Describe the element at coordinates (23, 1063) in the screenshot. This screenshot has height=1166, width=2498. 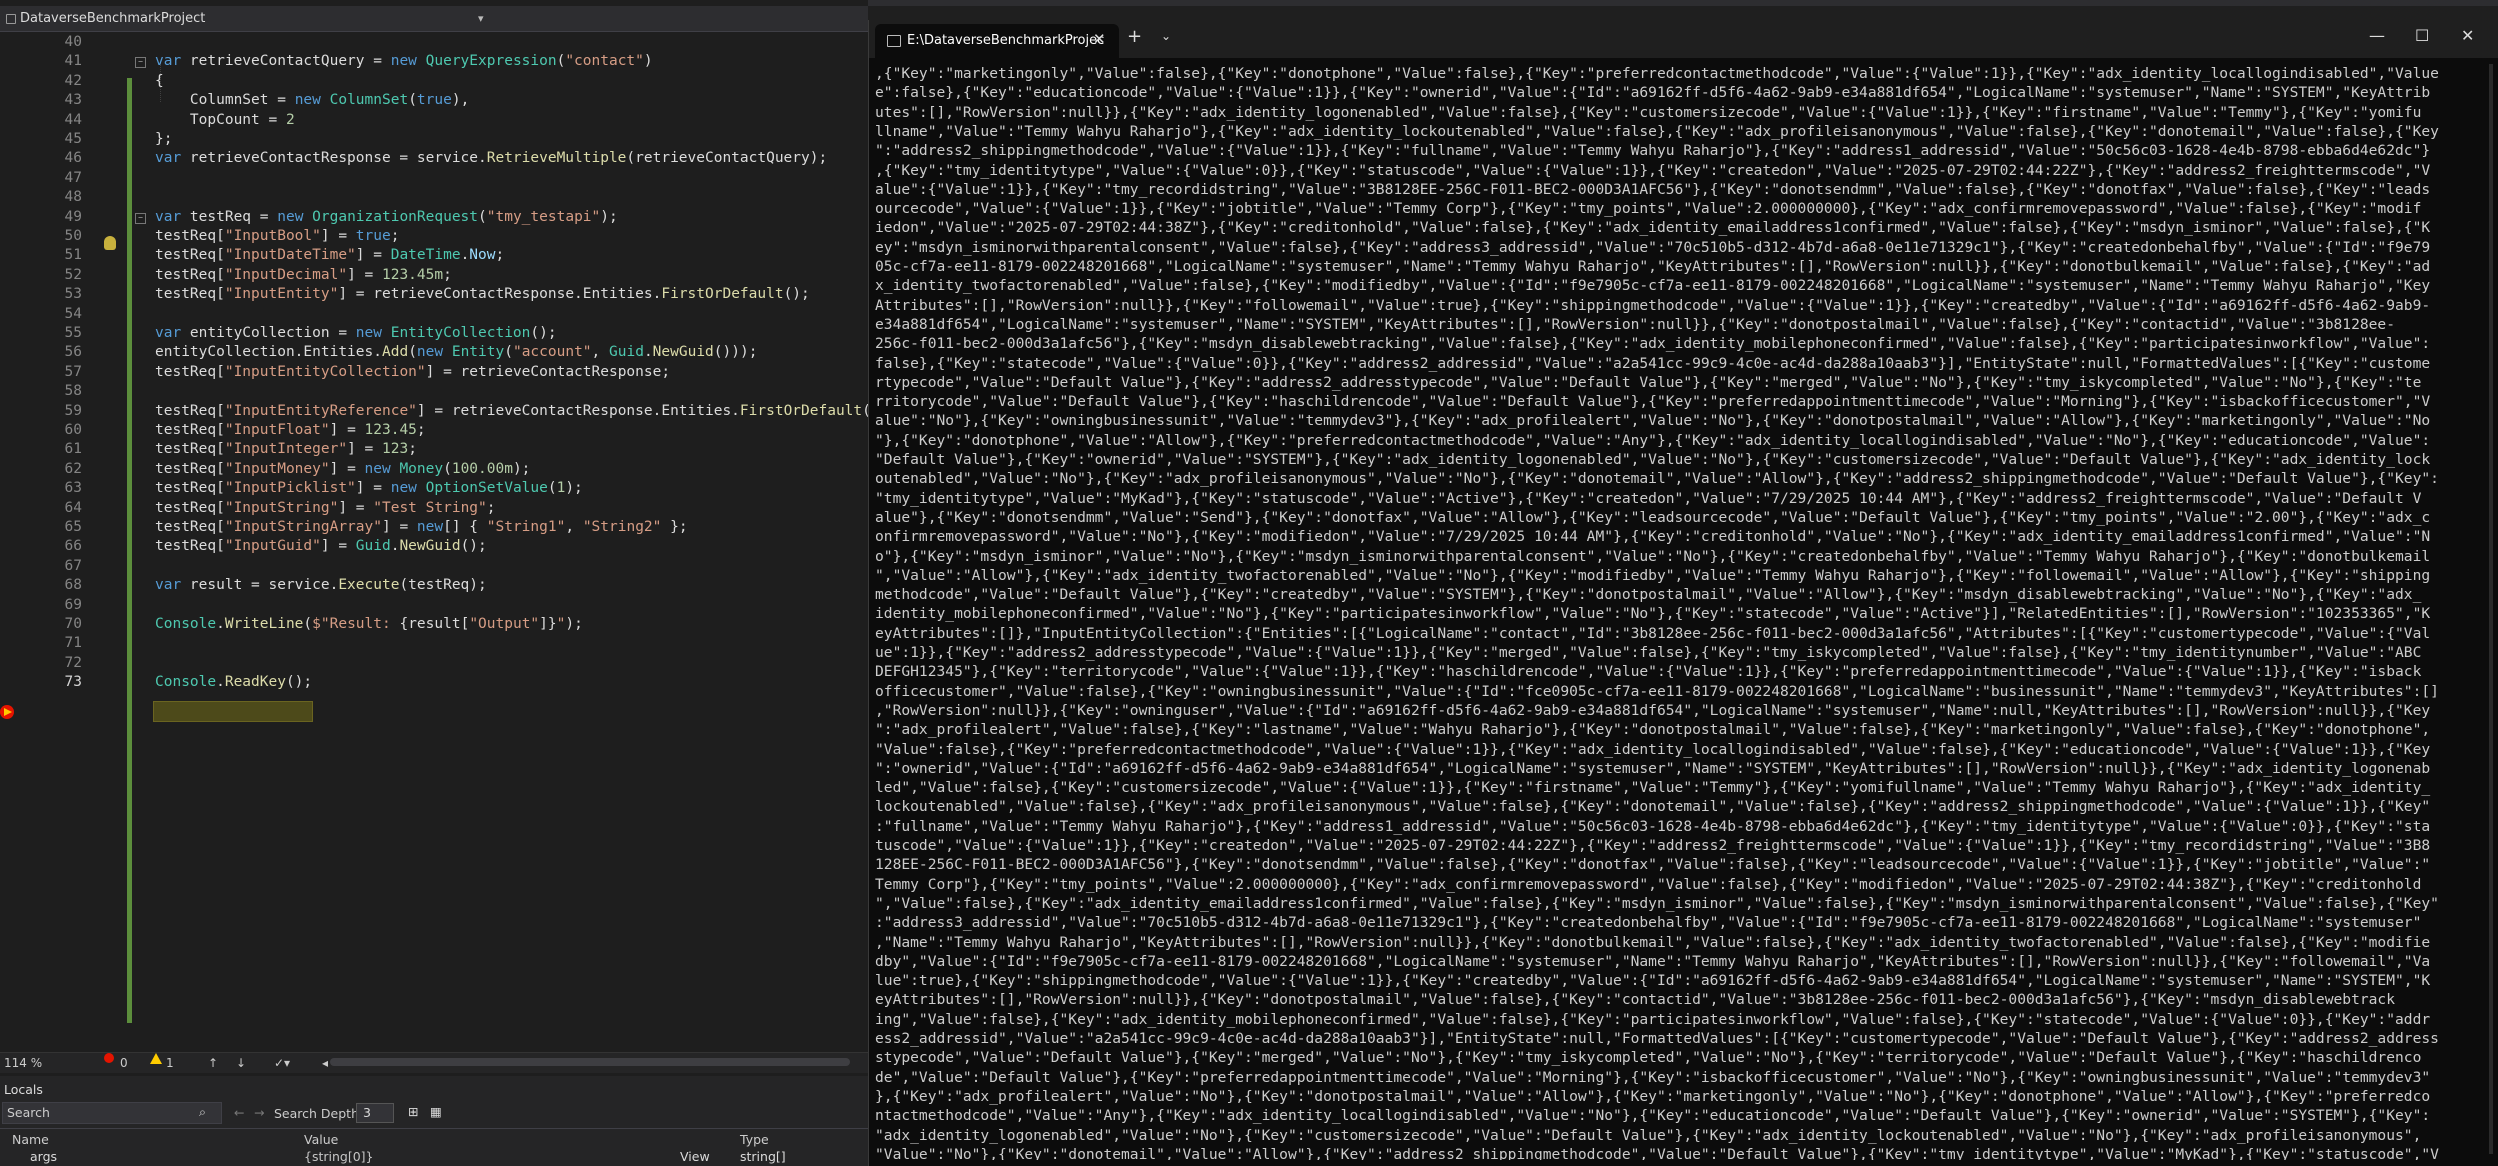
I see `zoom-level: 114 %` at that location.